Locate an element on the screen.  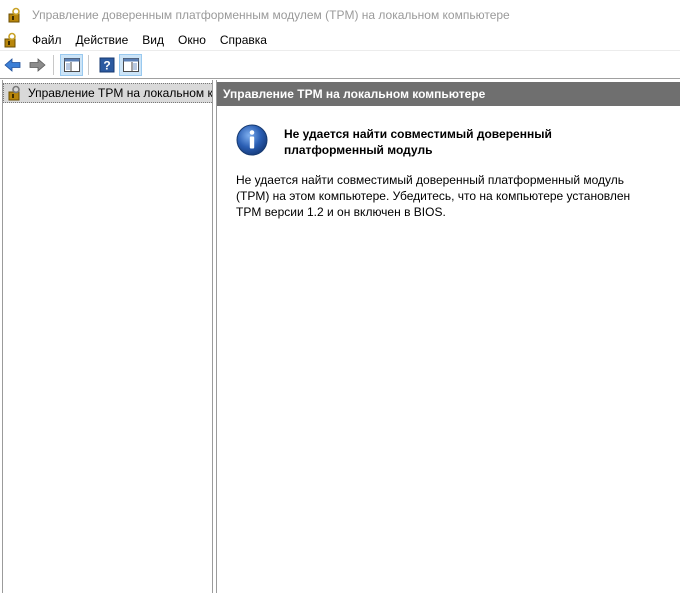
menu-window: Окно is located at coordinates (192, 40).